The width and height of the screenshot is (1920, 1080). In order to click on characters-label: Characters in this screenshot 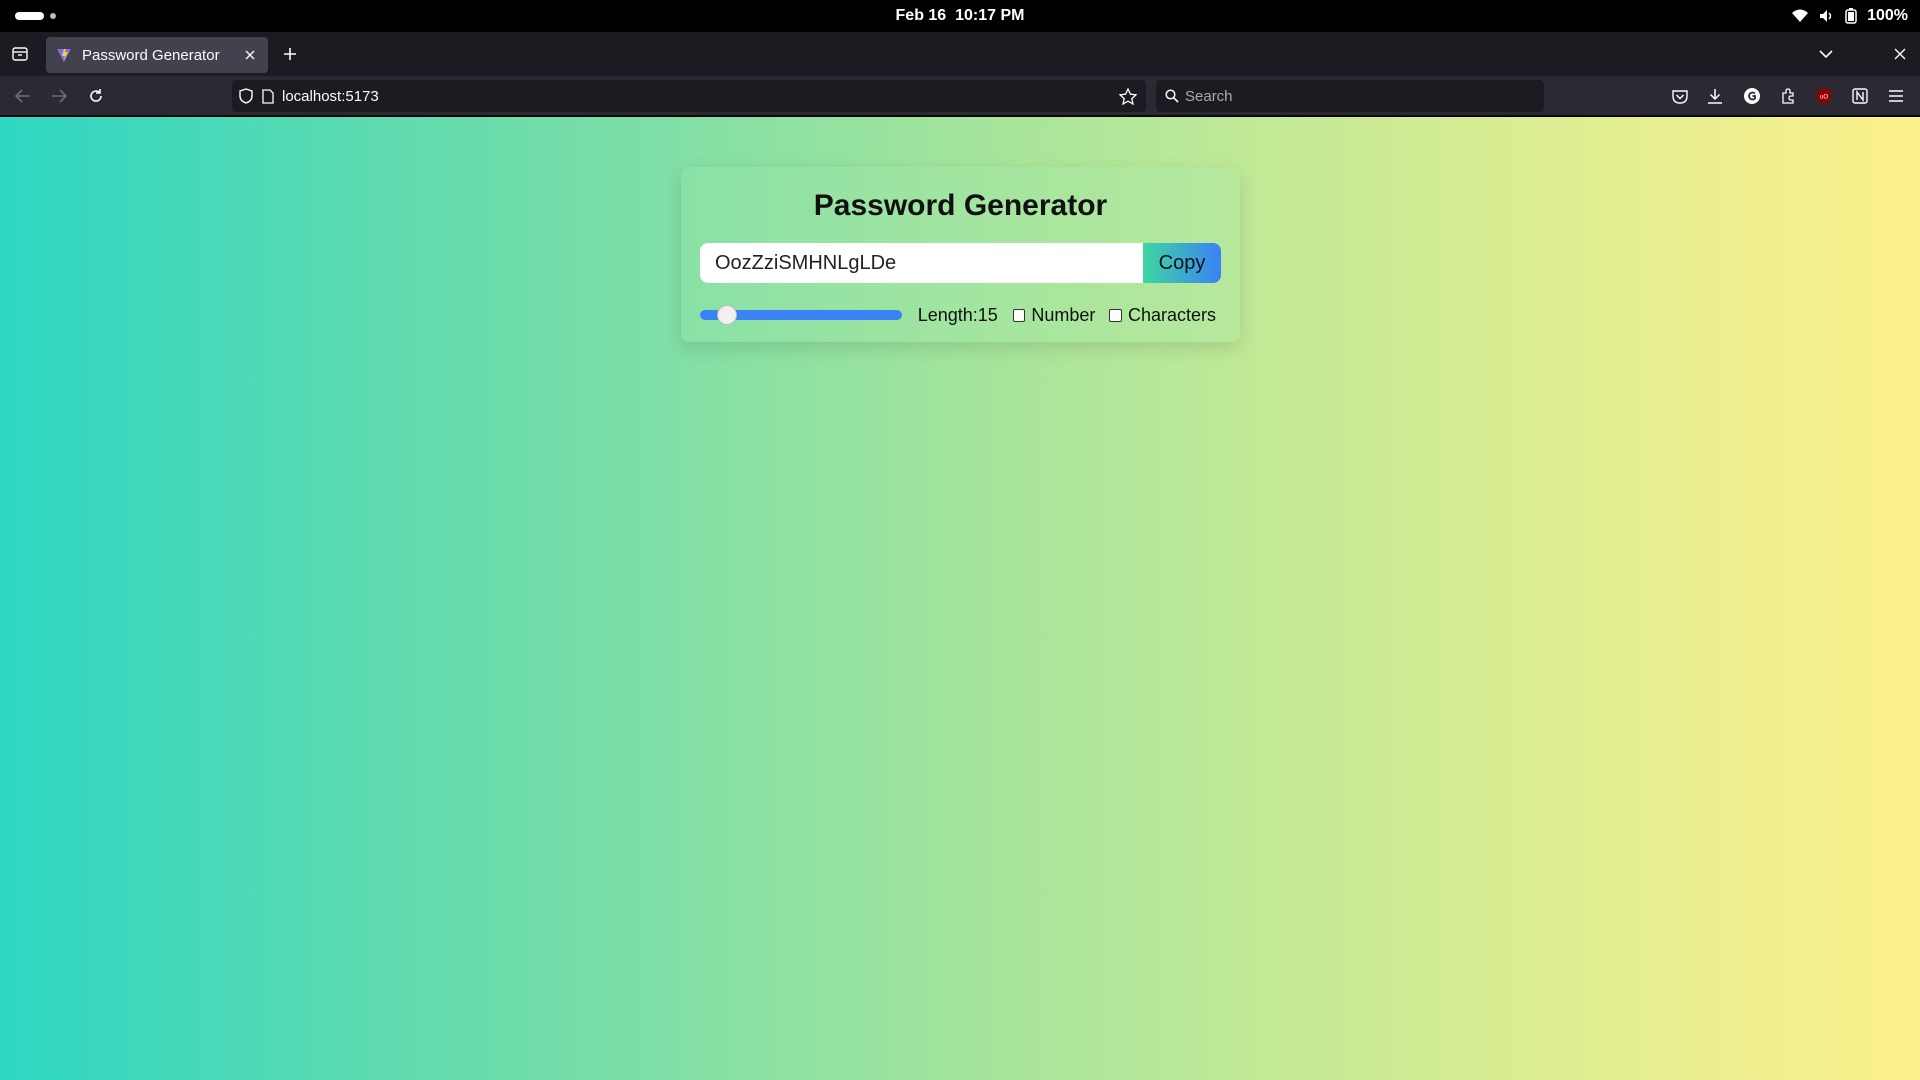, I will do `click(1172, 315)`.